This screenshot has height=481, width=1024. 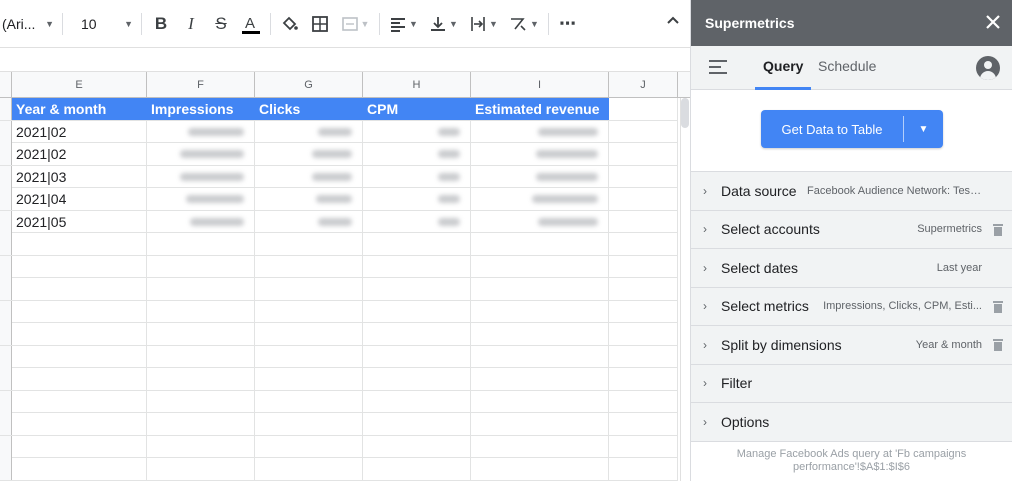 What do you see at coordinates (540, 109) in the screenshot?
I see `table-header-cell: Estimated revenue` at bounding box center [540, 109].